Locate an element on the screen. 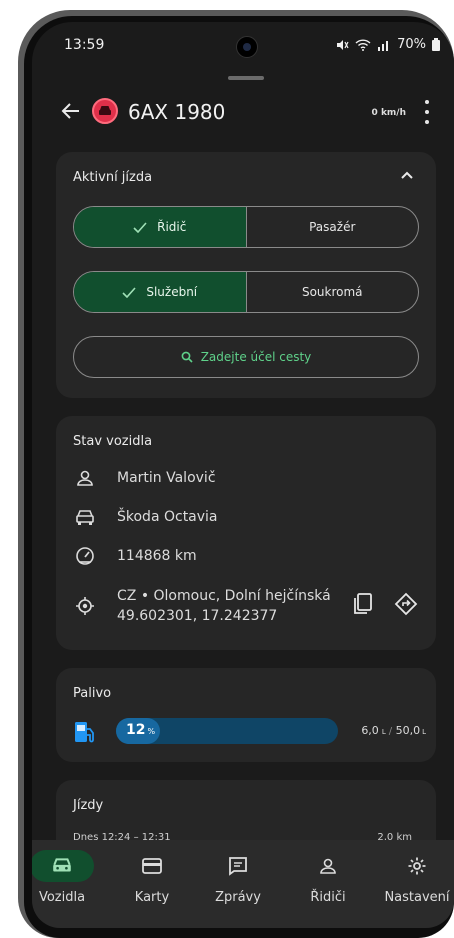  battery-percent: 70% is located at coordinates (411, 44).